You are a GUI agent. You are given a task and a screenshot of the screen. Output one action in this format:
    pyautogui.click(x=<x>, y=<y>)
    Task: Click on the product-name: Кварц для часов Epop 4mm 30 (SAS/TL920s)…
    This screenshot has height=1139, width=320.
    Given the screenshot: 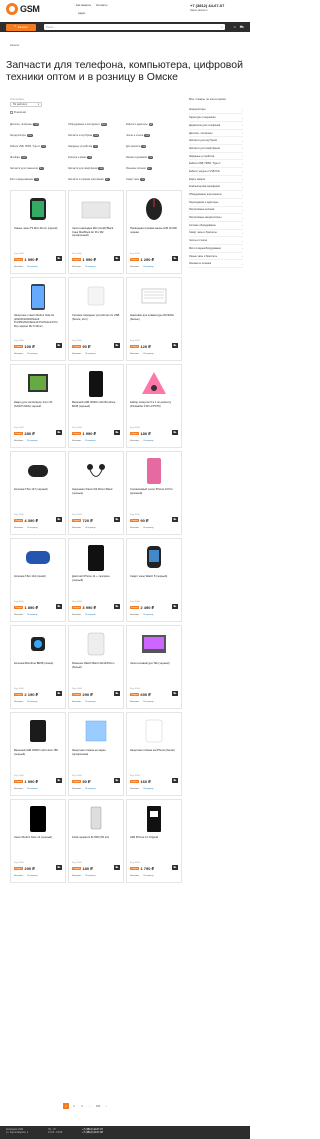 What is the action you would take?
    pyautogui.click(x=38, y=415)
    